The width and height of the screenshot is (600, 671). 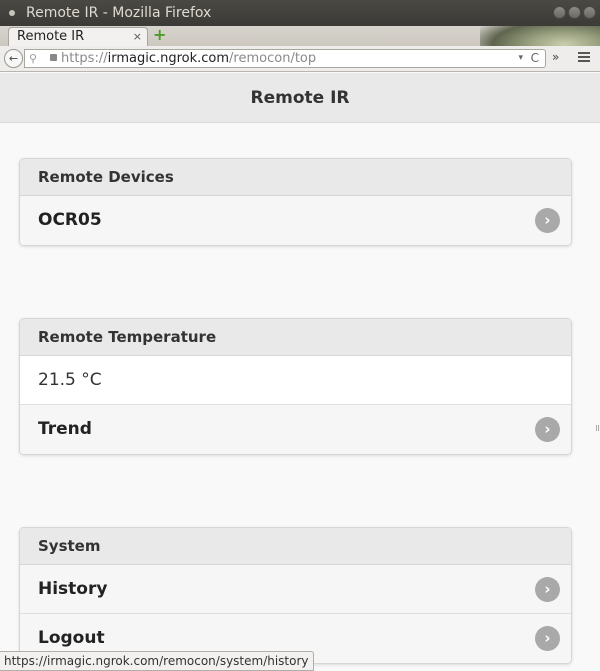 What do you see at coordinates (168, 58) in the screenshot?
I see `url-host: irmagic.ngrok.com` at bounding box center [168, 58].